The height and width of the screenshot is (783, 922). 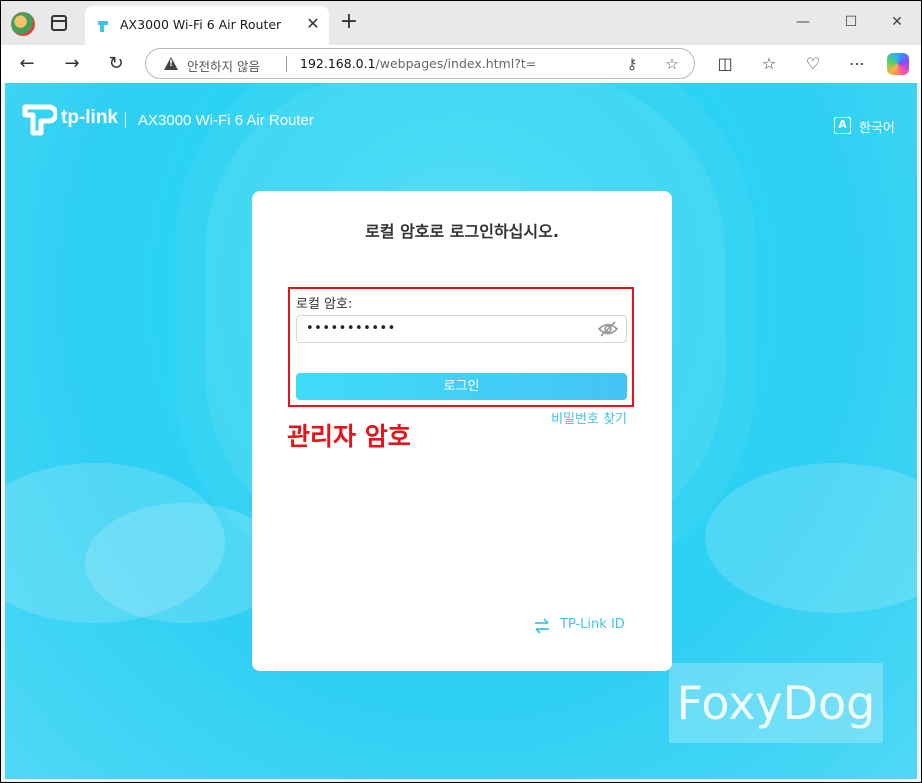 What do you see at coordinates (324, 304) in the screenshot?
I see `password-label: 로컬 암호:` at bounding box center [324, 304].